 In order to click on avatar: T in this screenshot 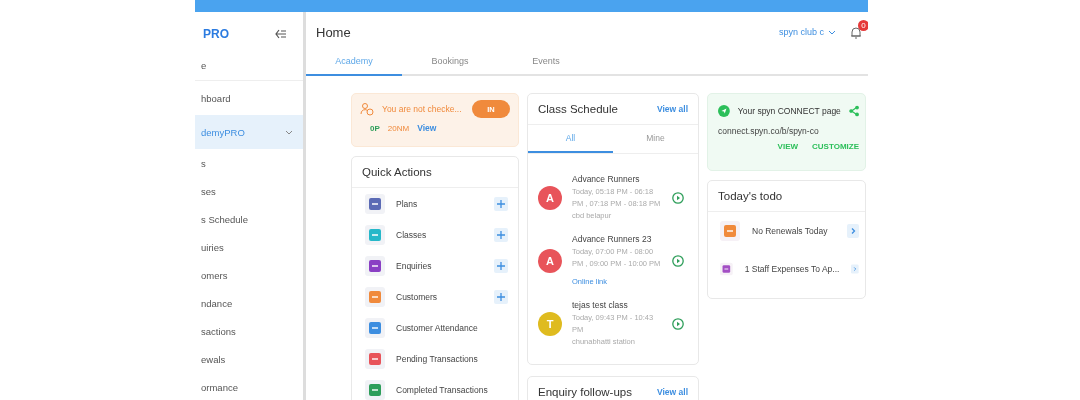, I will do `click(550, 324)`.